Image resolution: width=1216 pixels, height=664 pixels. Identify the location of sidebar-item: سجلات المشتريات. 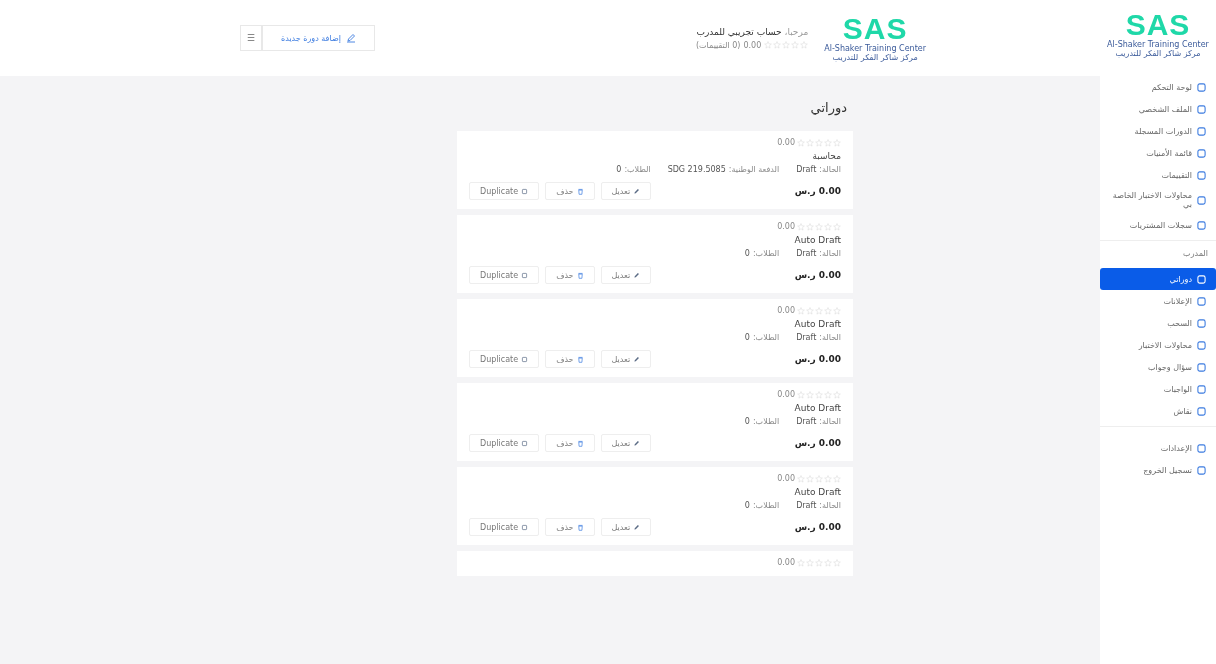
(1158, 225).